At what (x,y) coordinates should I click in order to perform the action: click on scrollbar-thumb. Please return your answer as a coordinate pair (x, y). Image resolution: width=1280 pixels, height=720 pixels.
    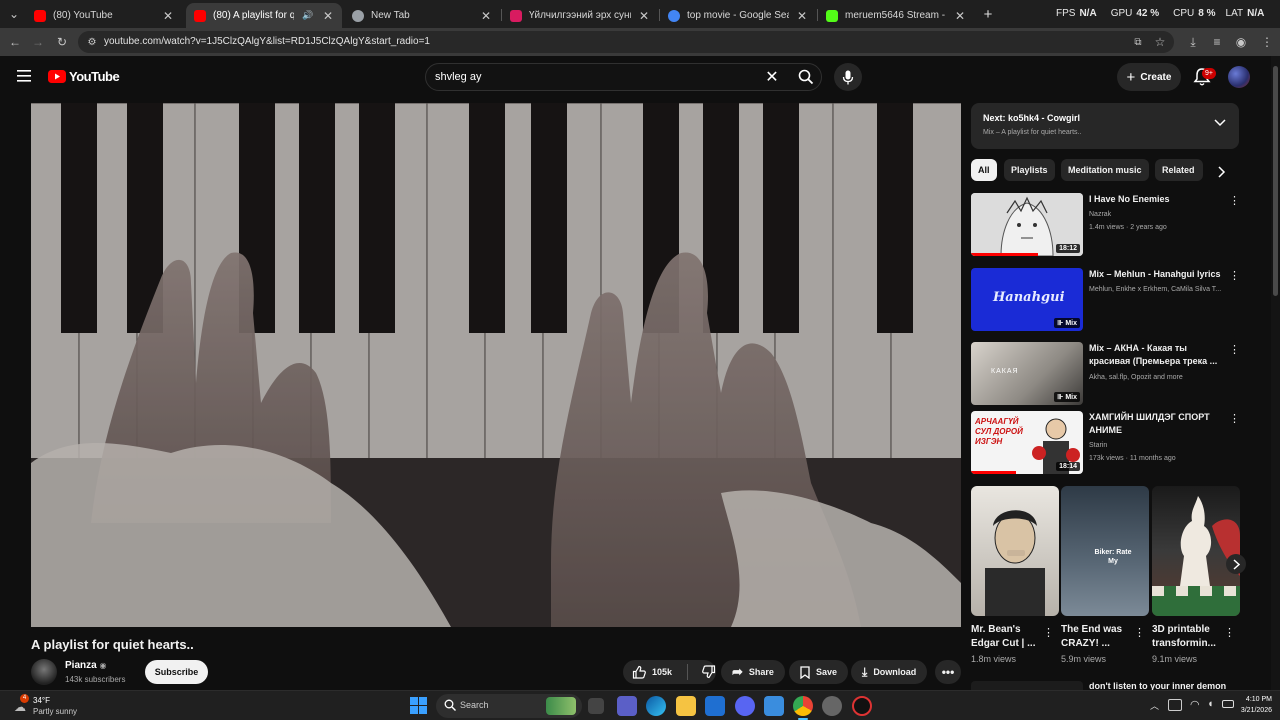
    Looking at the image, I should click on (1275, 181).